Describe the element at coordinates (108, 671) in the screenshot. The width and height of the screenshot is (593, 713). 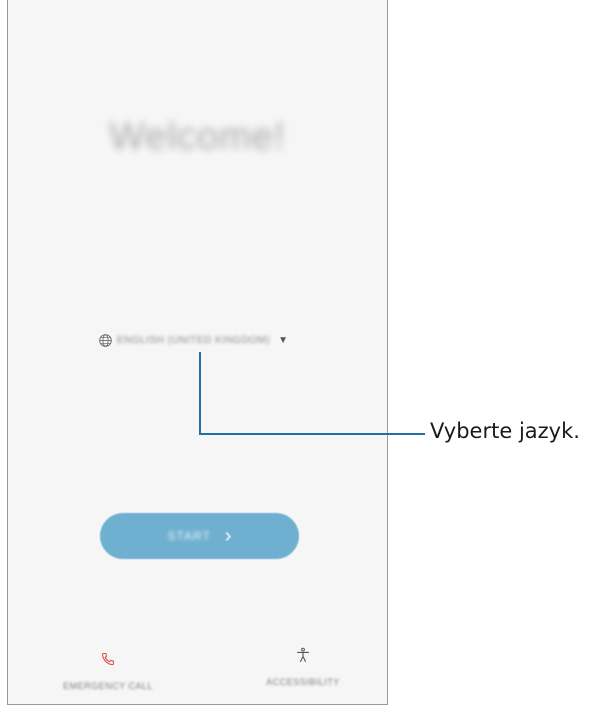
I see `emergency-call-button: EMERGENCY CALL` at that location.